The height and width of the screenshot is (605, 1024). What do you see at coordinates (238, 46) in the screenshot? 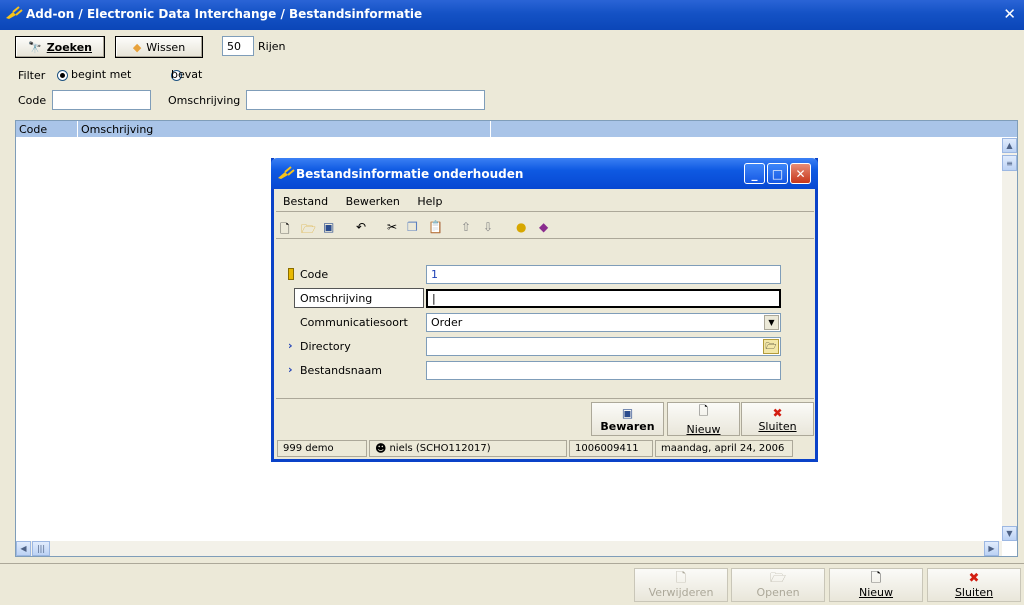
I see `rows-input: 50` at bounding box center [238, 46].